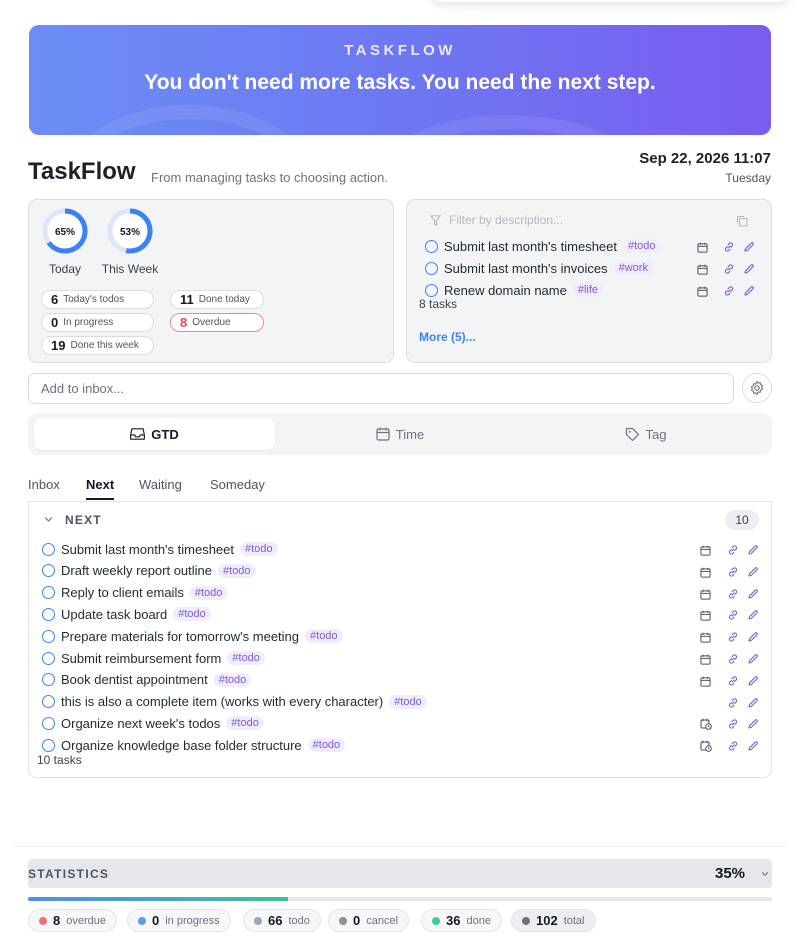 The height and width of the screenshot is (943, 800). I want to click on in-progress-pill: 0 in progress, so click(179, 920).